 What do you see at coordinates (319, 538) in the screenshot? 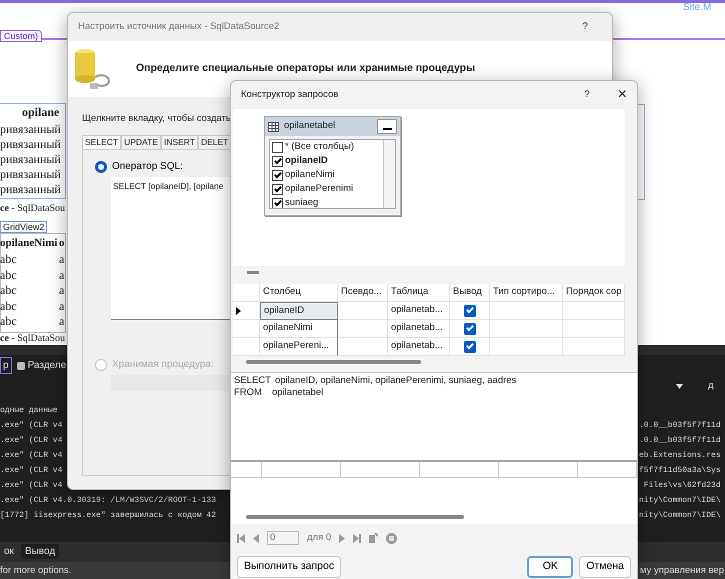
I see `record-count: для 0` at bounding box center [319, 538].